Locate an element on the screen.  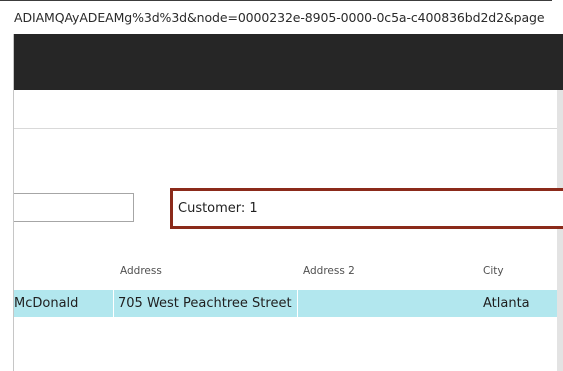
cell-city: Atlanta is located at coordinates (506, 303).